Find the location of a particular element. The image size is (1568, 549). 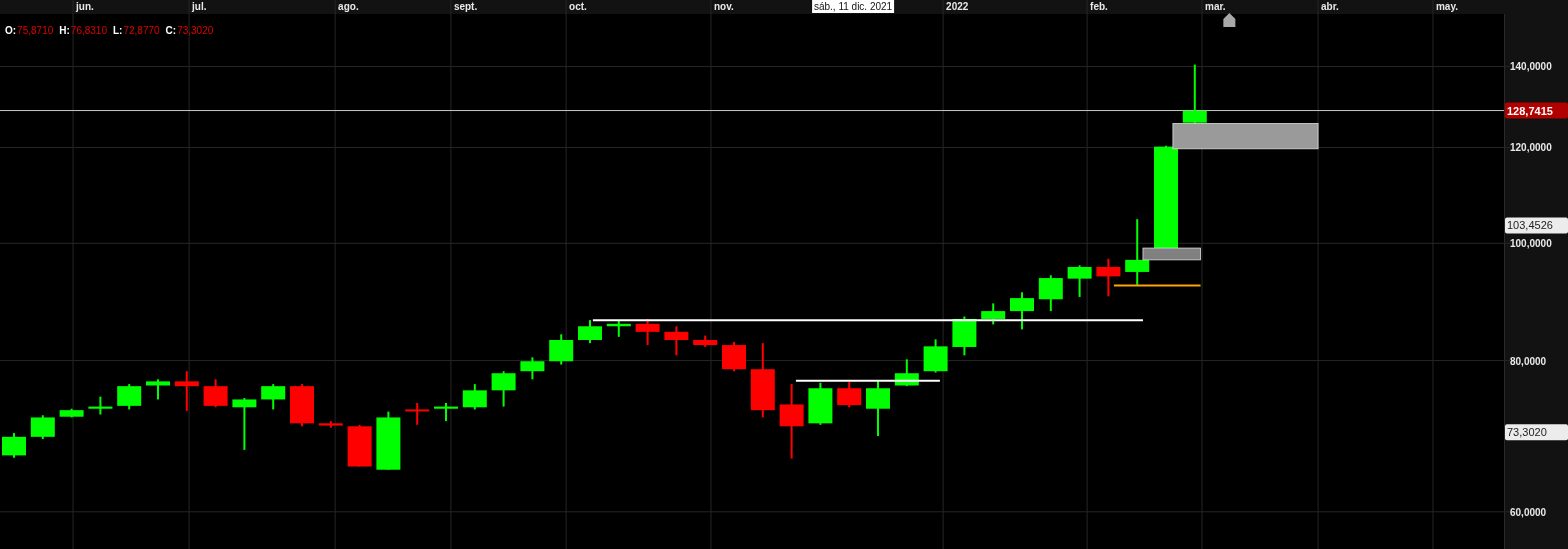

time-axis-label: oct. is located at coordinates (578, 6).